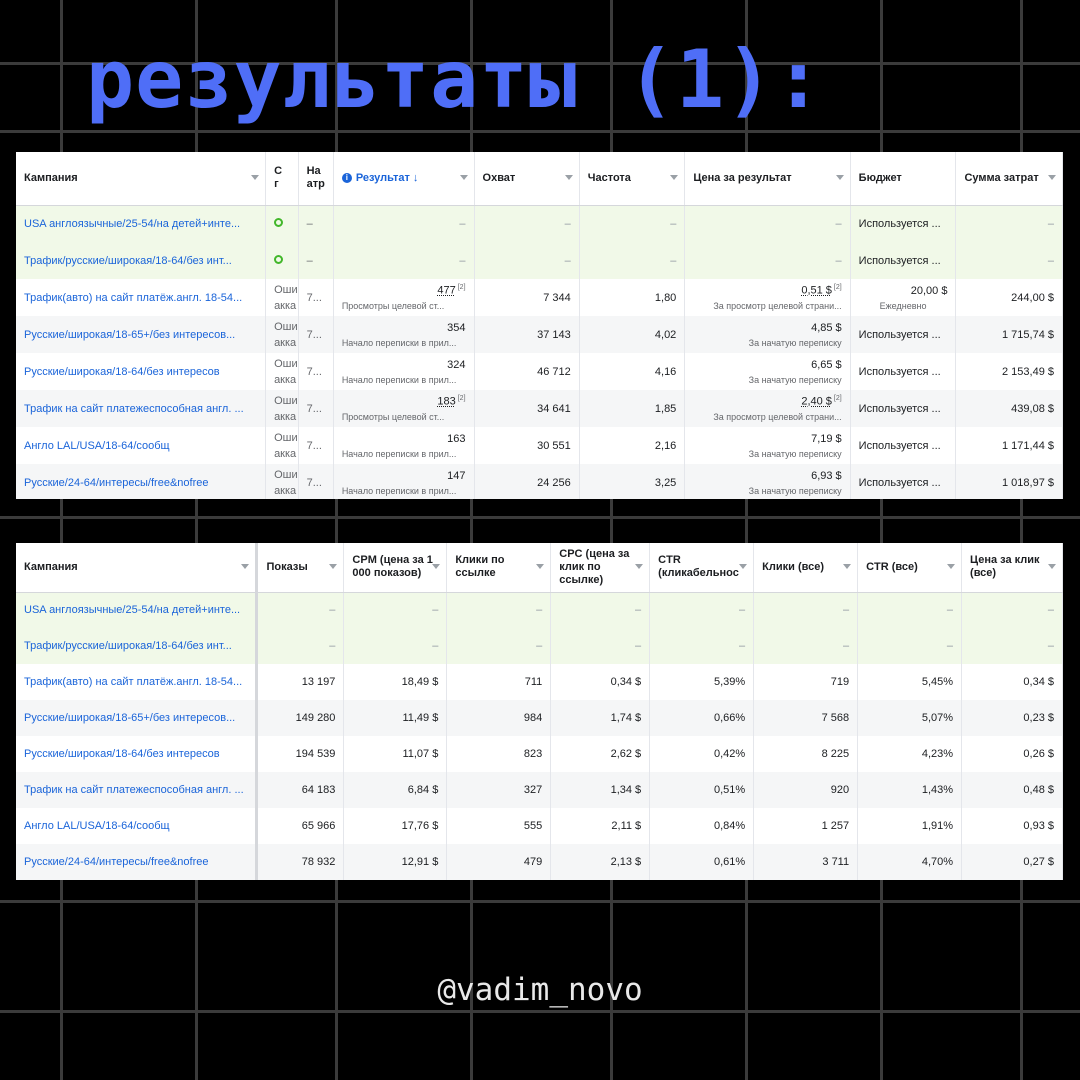  I want to click on ctr-all-value: 5,45%, so click(910, 682).